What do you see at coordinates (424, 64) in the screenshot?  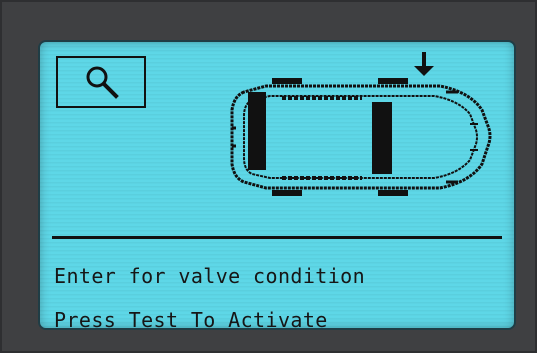 I see `down-arrow-icon` at bounding box center [424, 64].